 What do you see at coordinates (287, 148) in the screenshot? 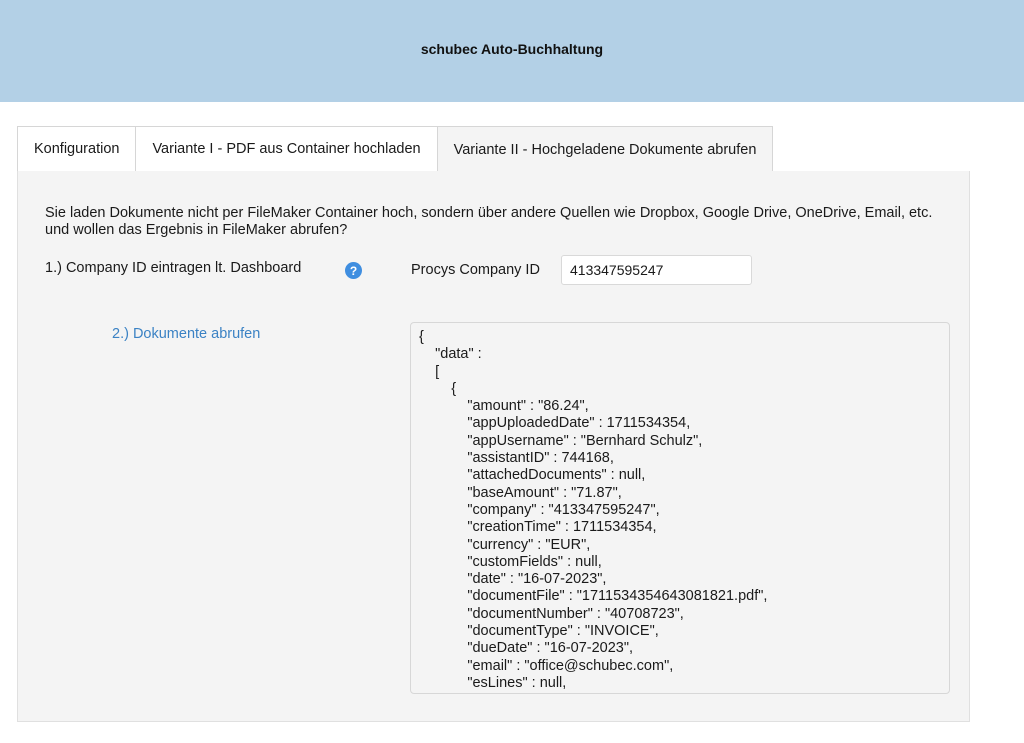
I see `tab-variante-1: Variante I - PDF aus Container hochladen` at bounding box center [287, 148].